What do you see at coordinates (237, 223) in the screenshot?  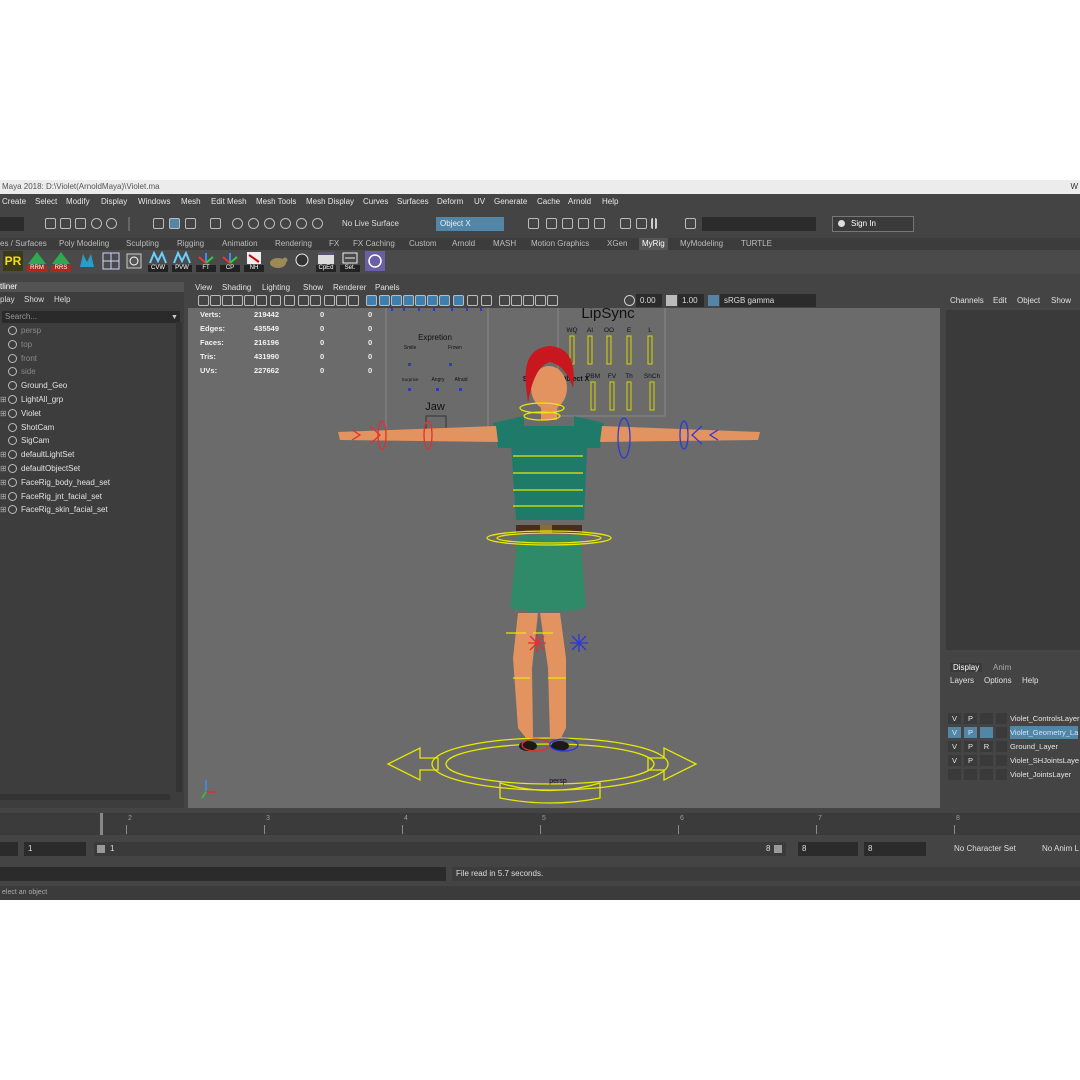 I see `snap-grid-icon` at bounding box center [237, 223].